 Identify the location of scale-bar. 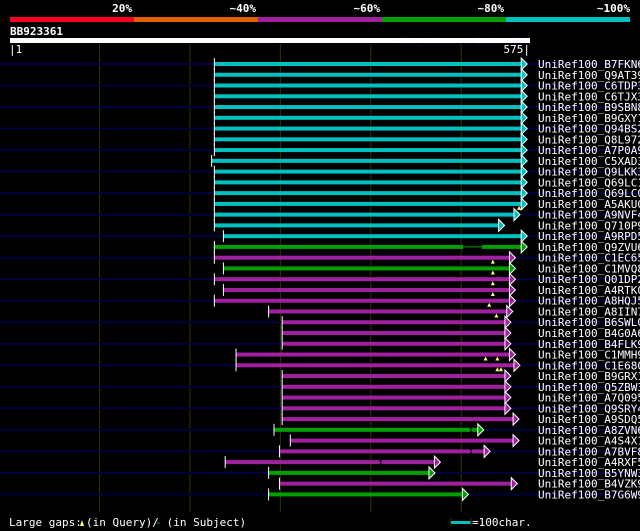
(461, 522).